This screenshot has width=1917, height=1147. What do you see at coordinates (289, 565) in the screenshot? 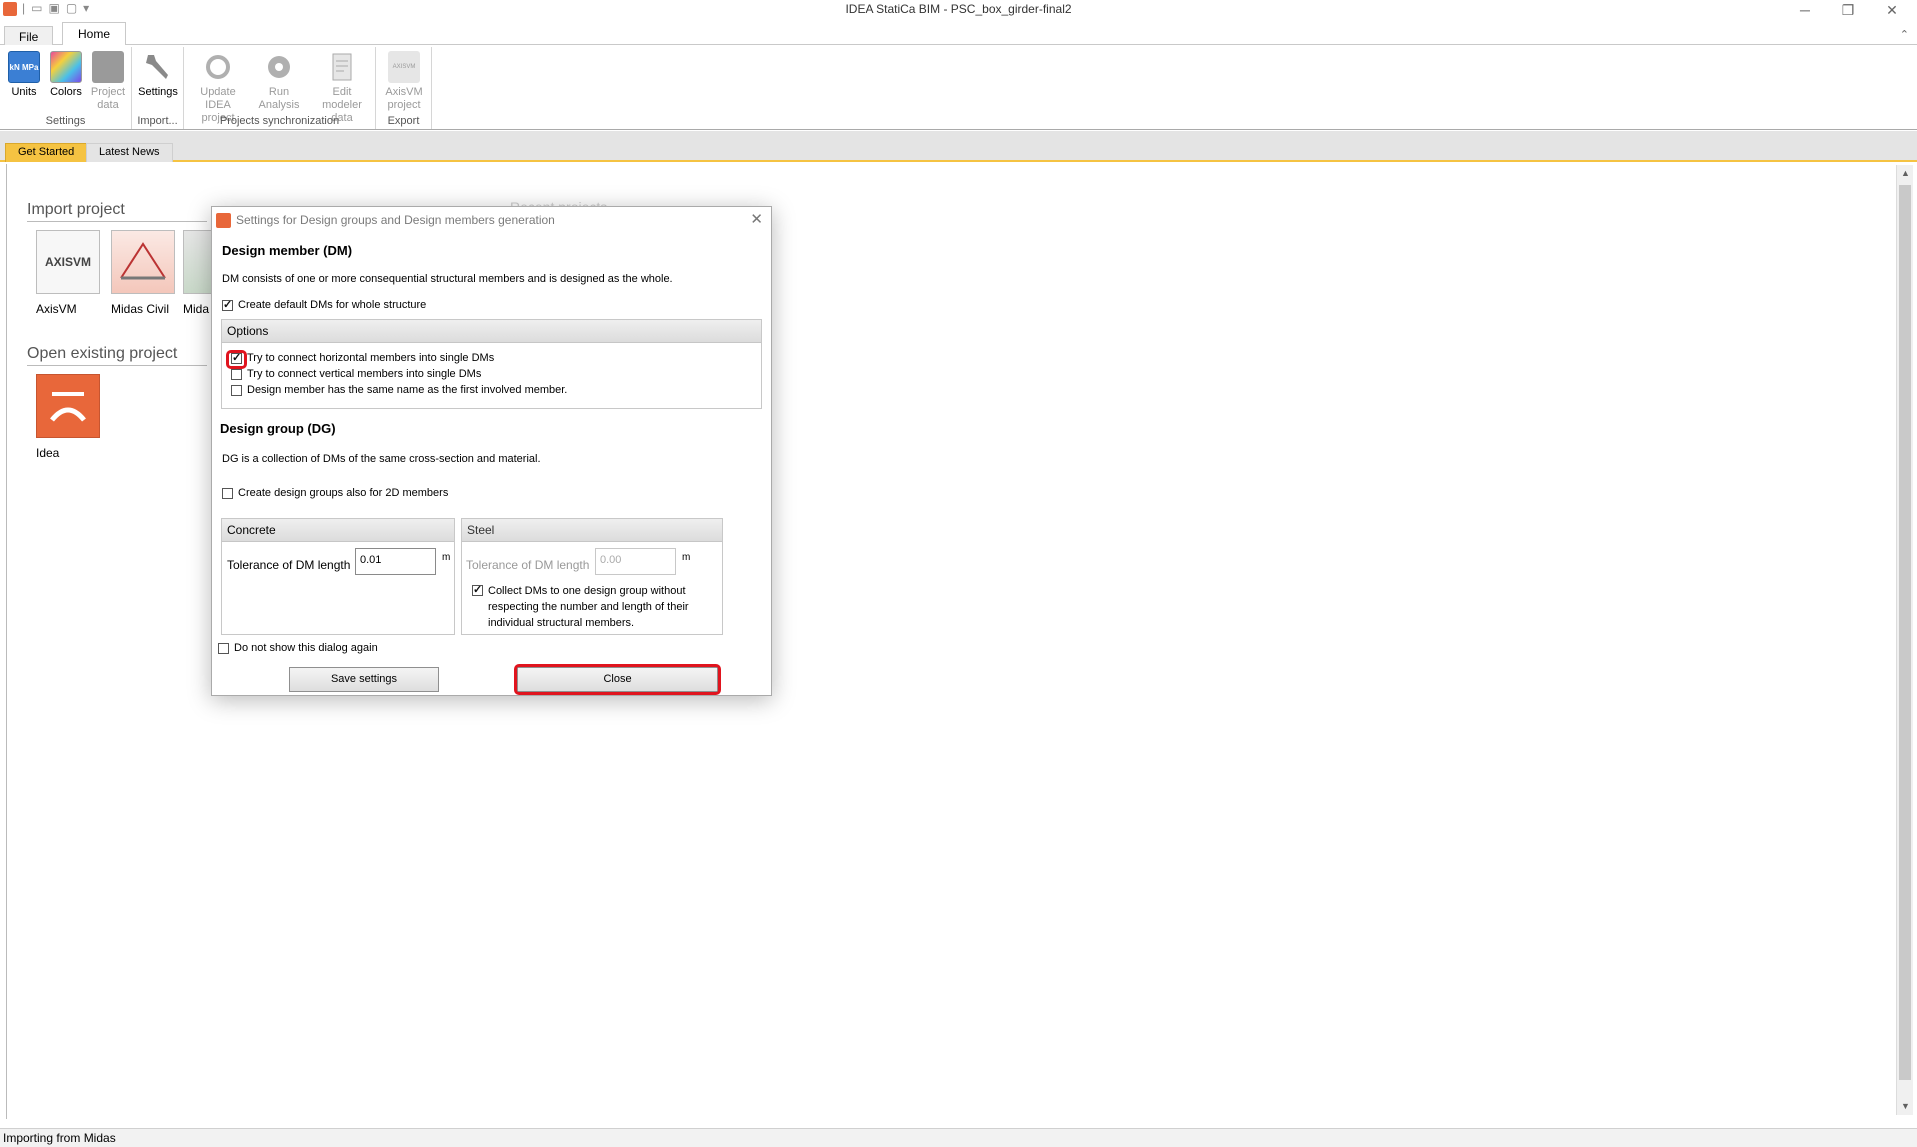
I see `concrete-tolerance-label: Tolerance of DM length` at bounding box center [289, 565].